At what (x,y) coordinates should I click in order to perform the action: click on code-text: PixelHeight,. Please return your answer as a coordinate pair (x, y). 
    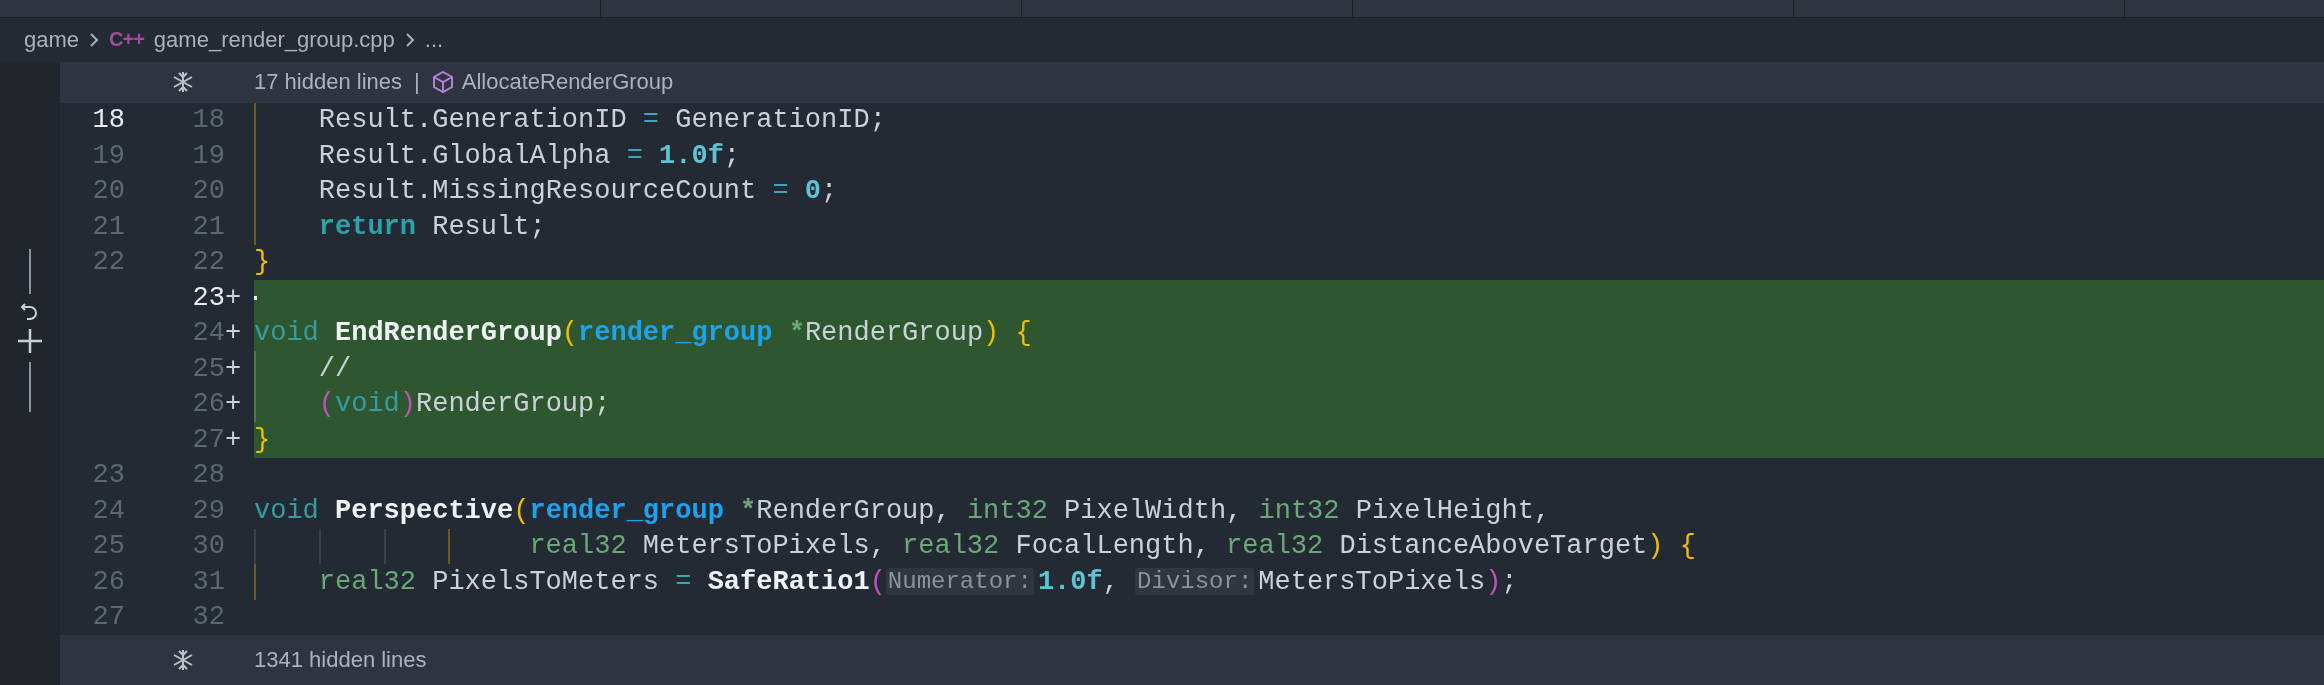
    Looking at the image, I should click on (1453, 510).